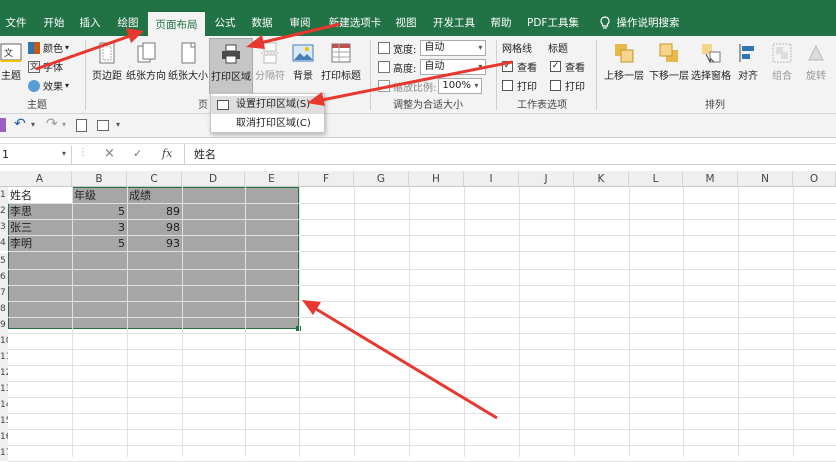 This screenshot has height=462, width=836. What do you see at coordinates (272, 179) in the screenshot?
I see `column-header: E` at bounding box center [272, 179].